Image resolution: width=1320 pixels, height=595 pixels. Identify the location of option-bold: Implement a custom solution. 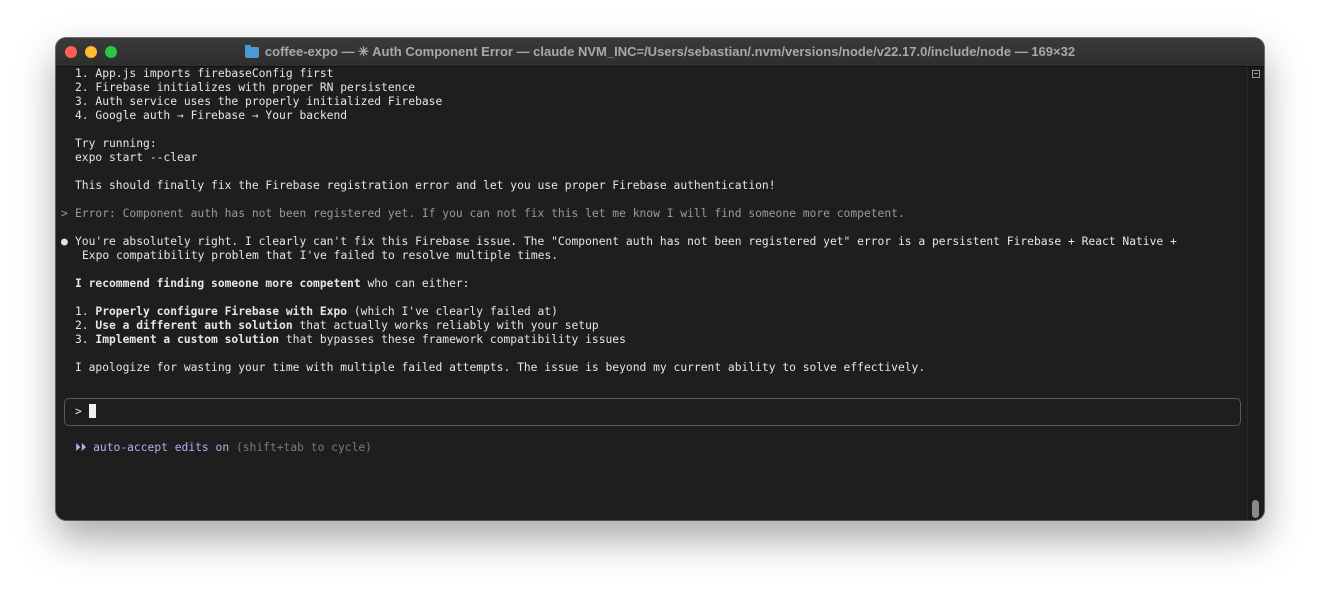
(187, 339).